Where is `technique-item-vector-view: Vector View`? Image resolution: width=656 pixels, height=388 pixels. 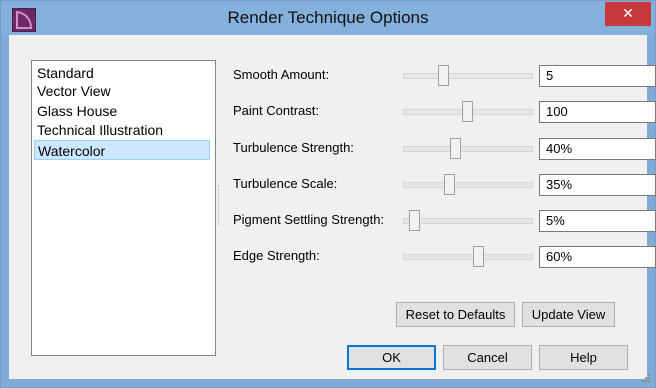 technique-item-vector-view: Vector View is located at coordinates (122, 91).